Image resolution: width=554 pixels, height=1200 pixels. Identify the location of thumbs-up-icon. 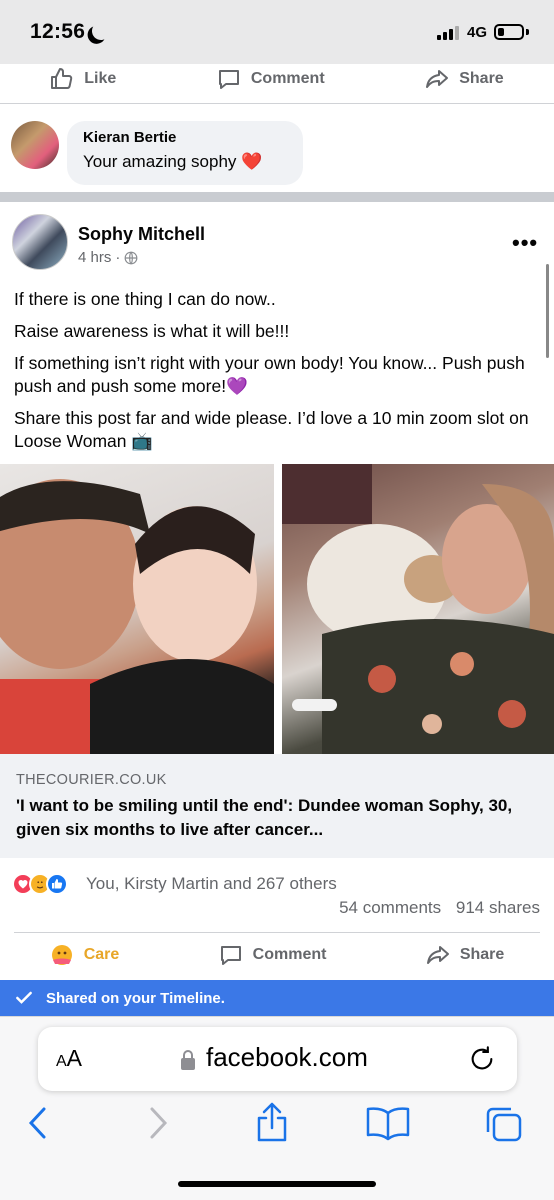
(62, 78).